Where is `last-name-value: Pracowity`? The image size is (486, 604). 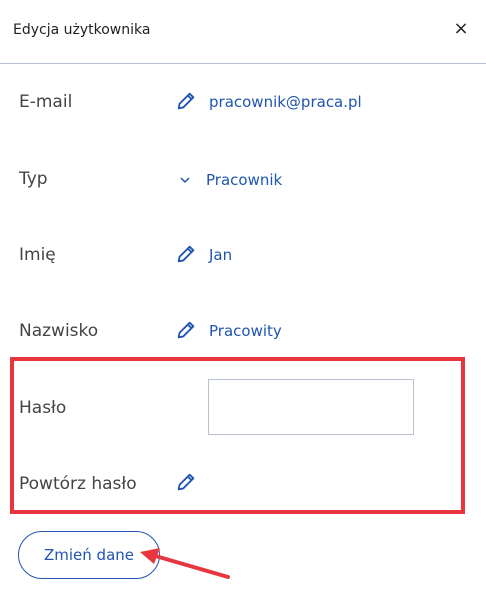
last-name-value: Pracowity is located at coordinates (245, 331).